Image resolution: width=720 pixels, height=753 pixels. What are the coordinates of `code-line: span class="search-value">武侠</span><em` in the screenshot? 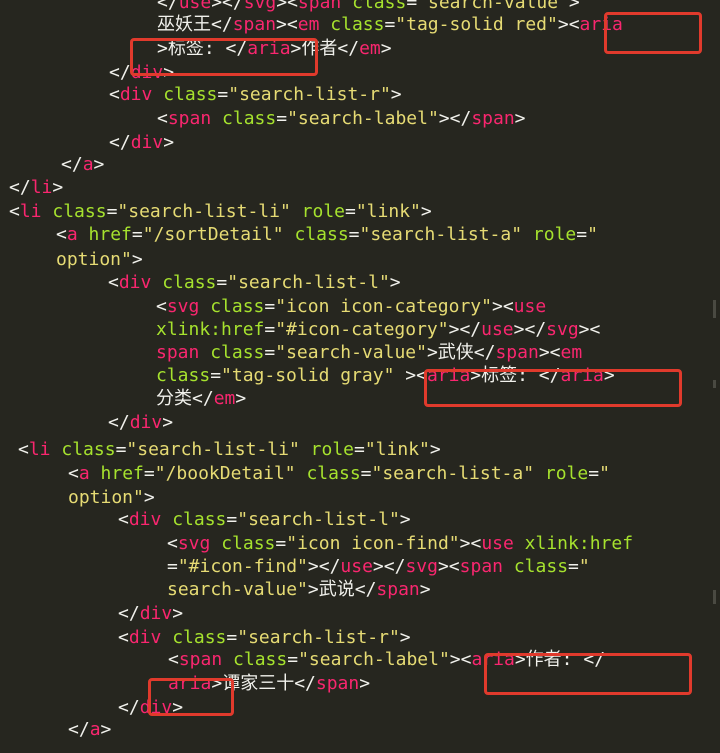 It's located at (369, 352).